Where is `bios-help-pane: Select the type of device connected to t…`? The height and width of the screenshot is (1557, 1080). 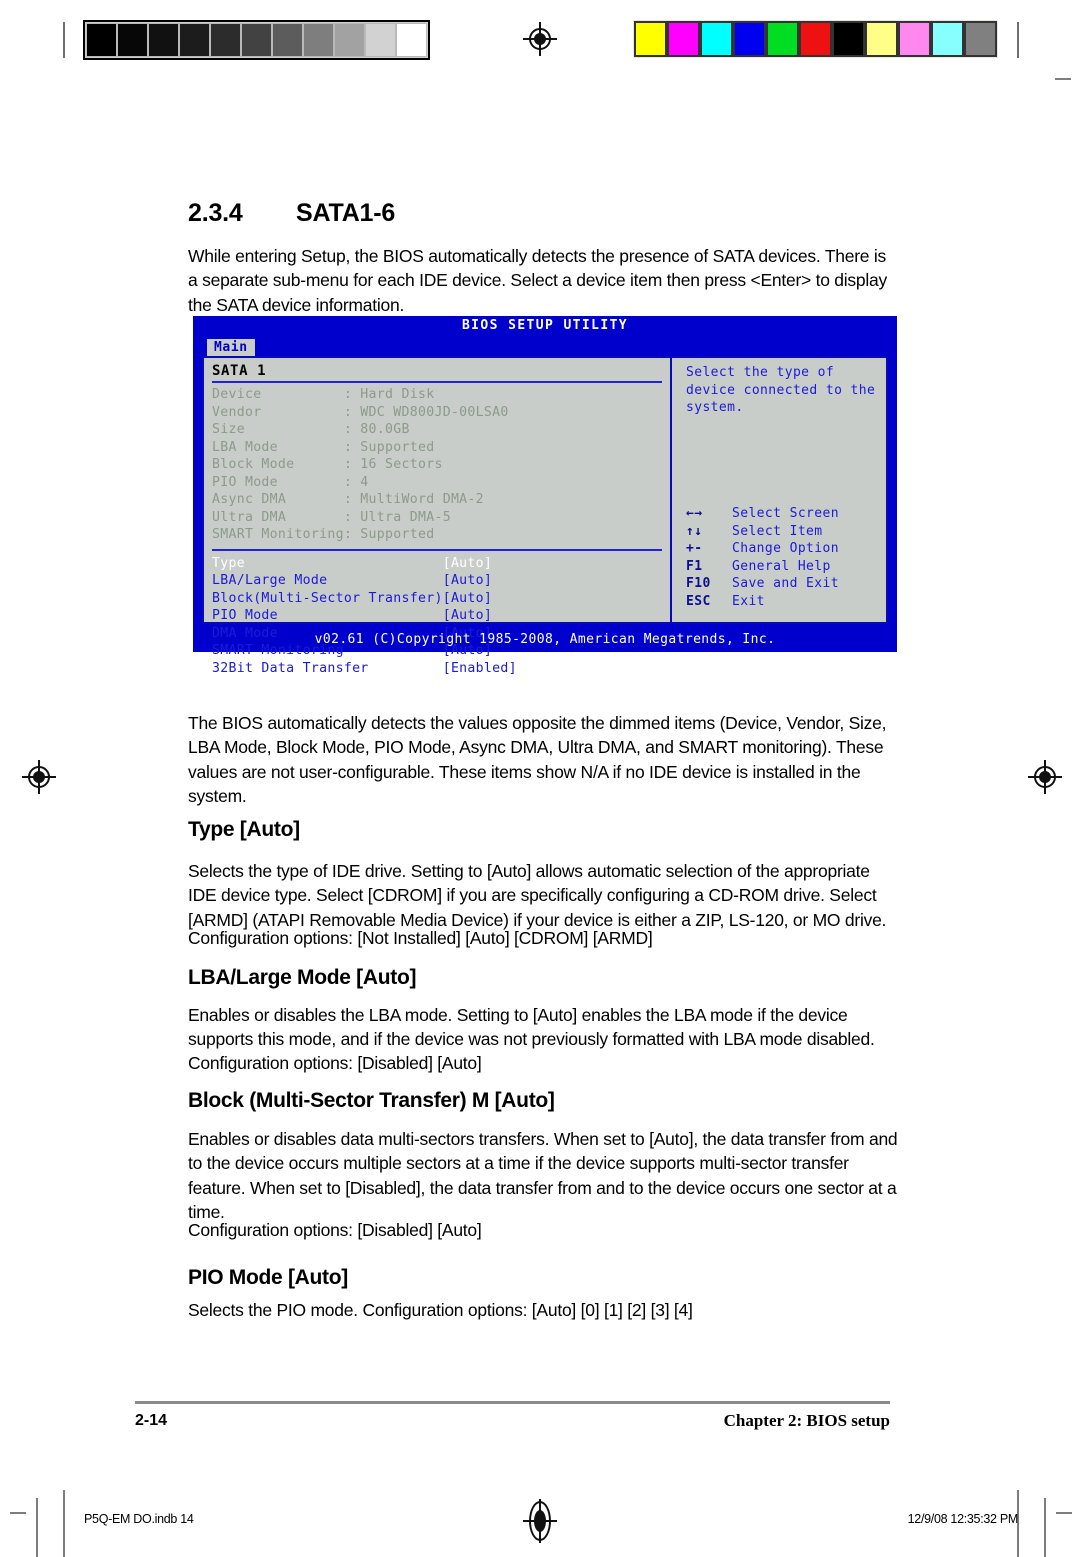
bios-help-pane: Select the type of device connected to t… is located at coordinates (779, 490).